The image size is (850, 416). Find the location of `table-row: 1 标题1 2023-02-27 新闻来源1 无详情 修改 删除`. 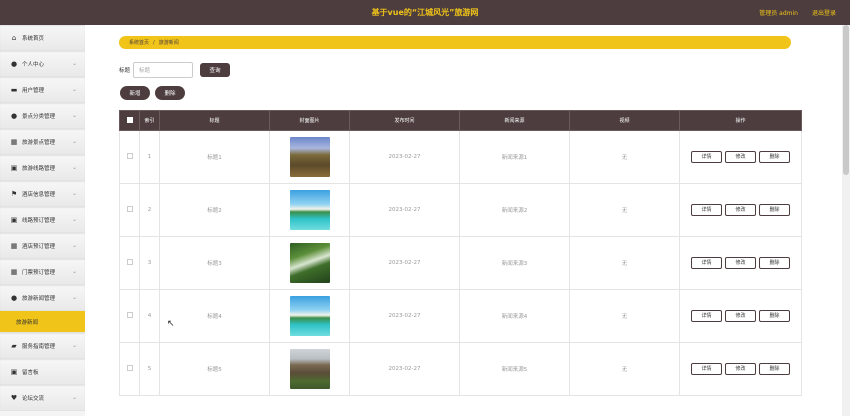

table-row: 1 标题1 2023-02-27 新闻来源1 无详情 修改 删除 is located at coordinates (460, 157).